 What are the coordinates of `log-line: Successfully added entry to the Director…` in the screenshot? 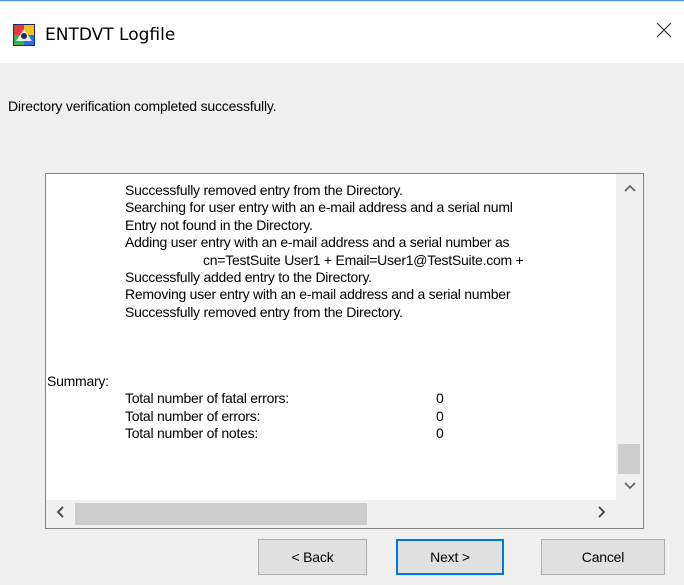 It's located at (248, 277).